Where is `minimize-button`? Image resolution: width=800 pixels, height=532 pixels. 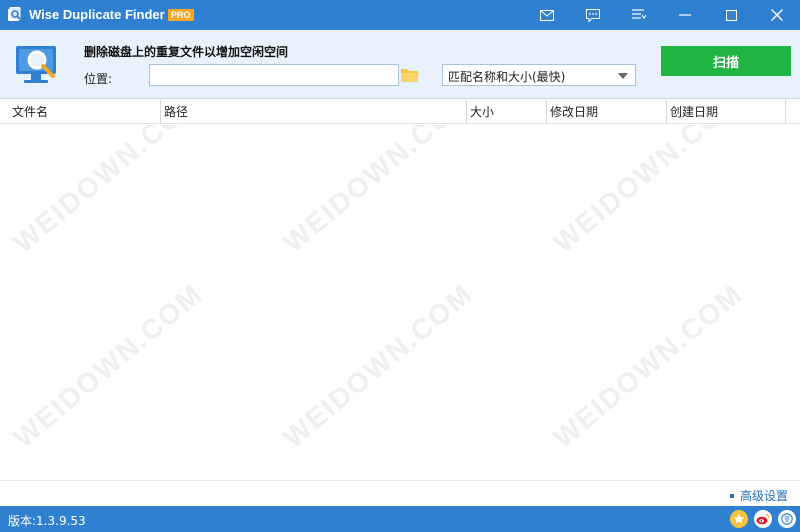 minimize-button is located at coordinates (685, 15).